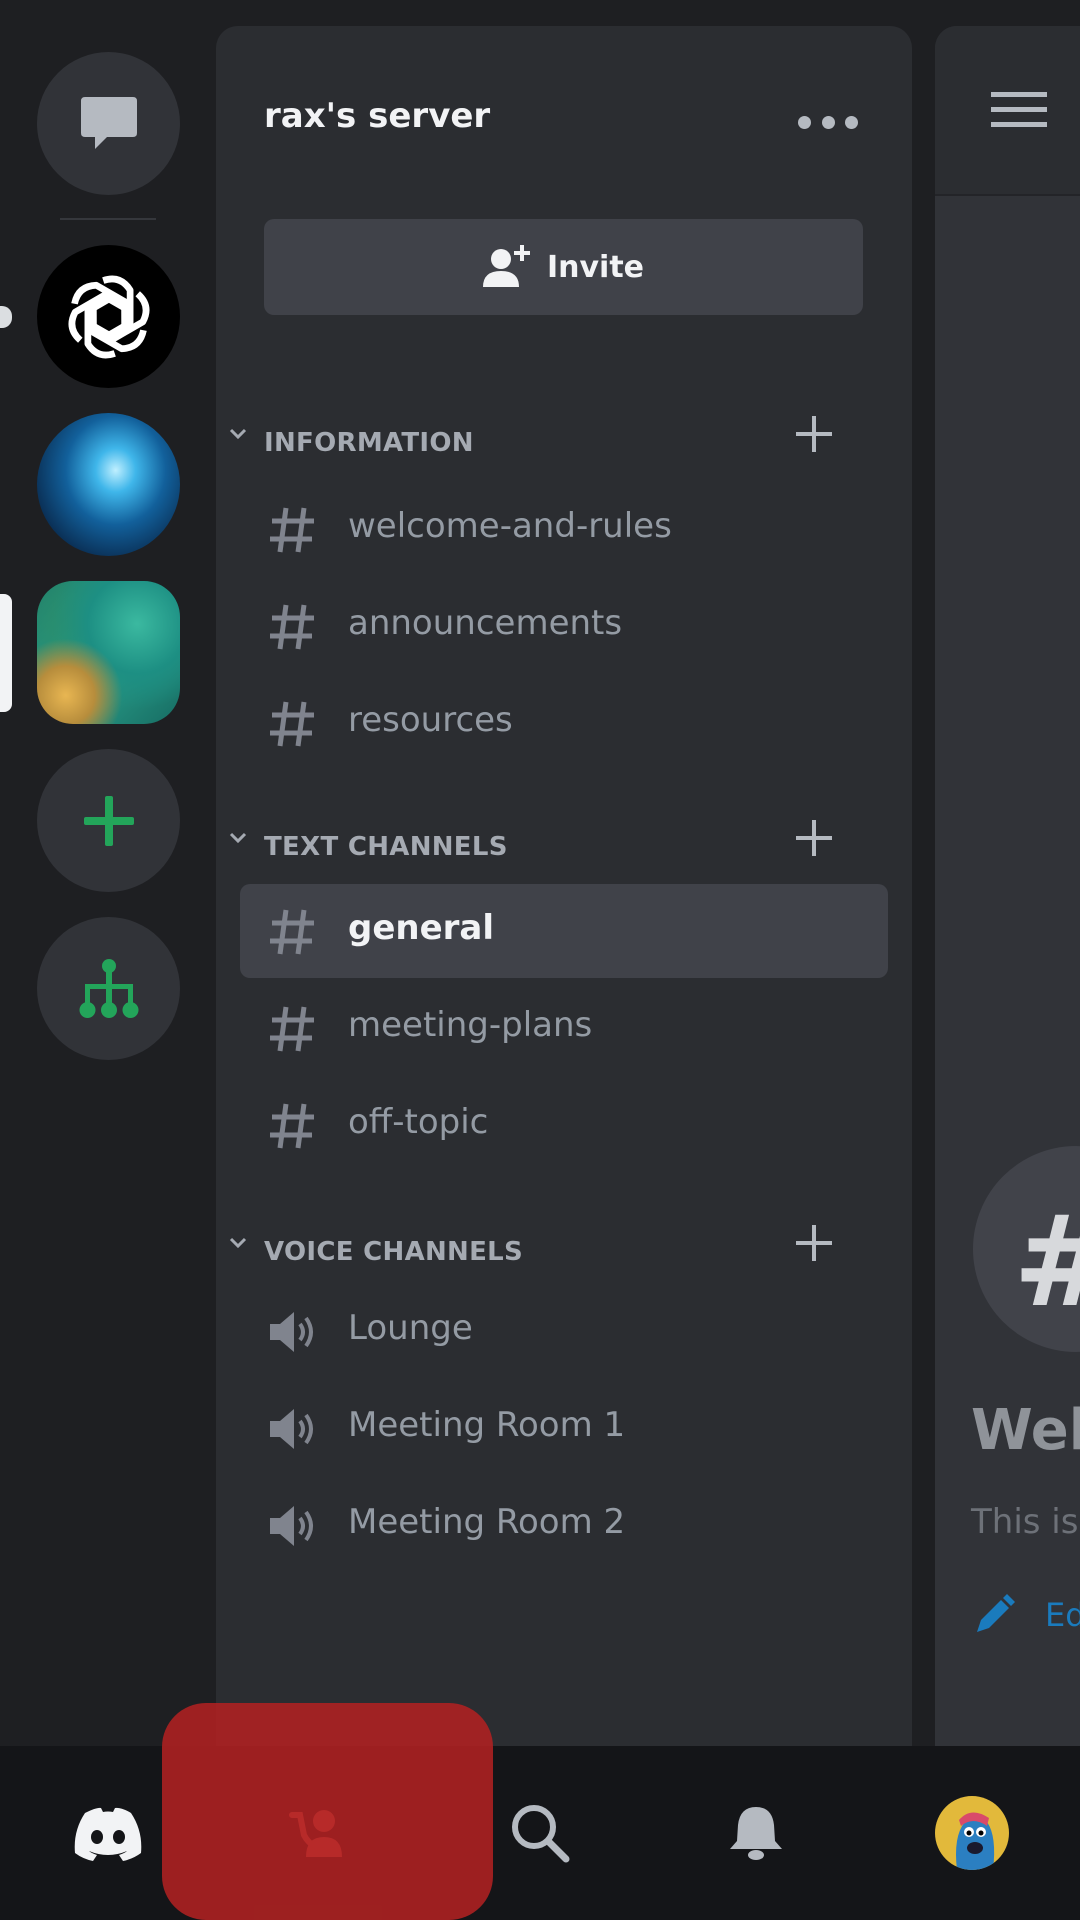  What do you see at coordinates (1025, 1522) in the screenshot?
I see `welcome-subtitle: This is` at bounding box center [1025, 1522].